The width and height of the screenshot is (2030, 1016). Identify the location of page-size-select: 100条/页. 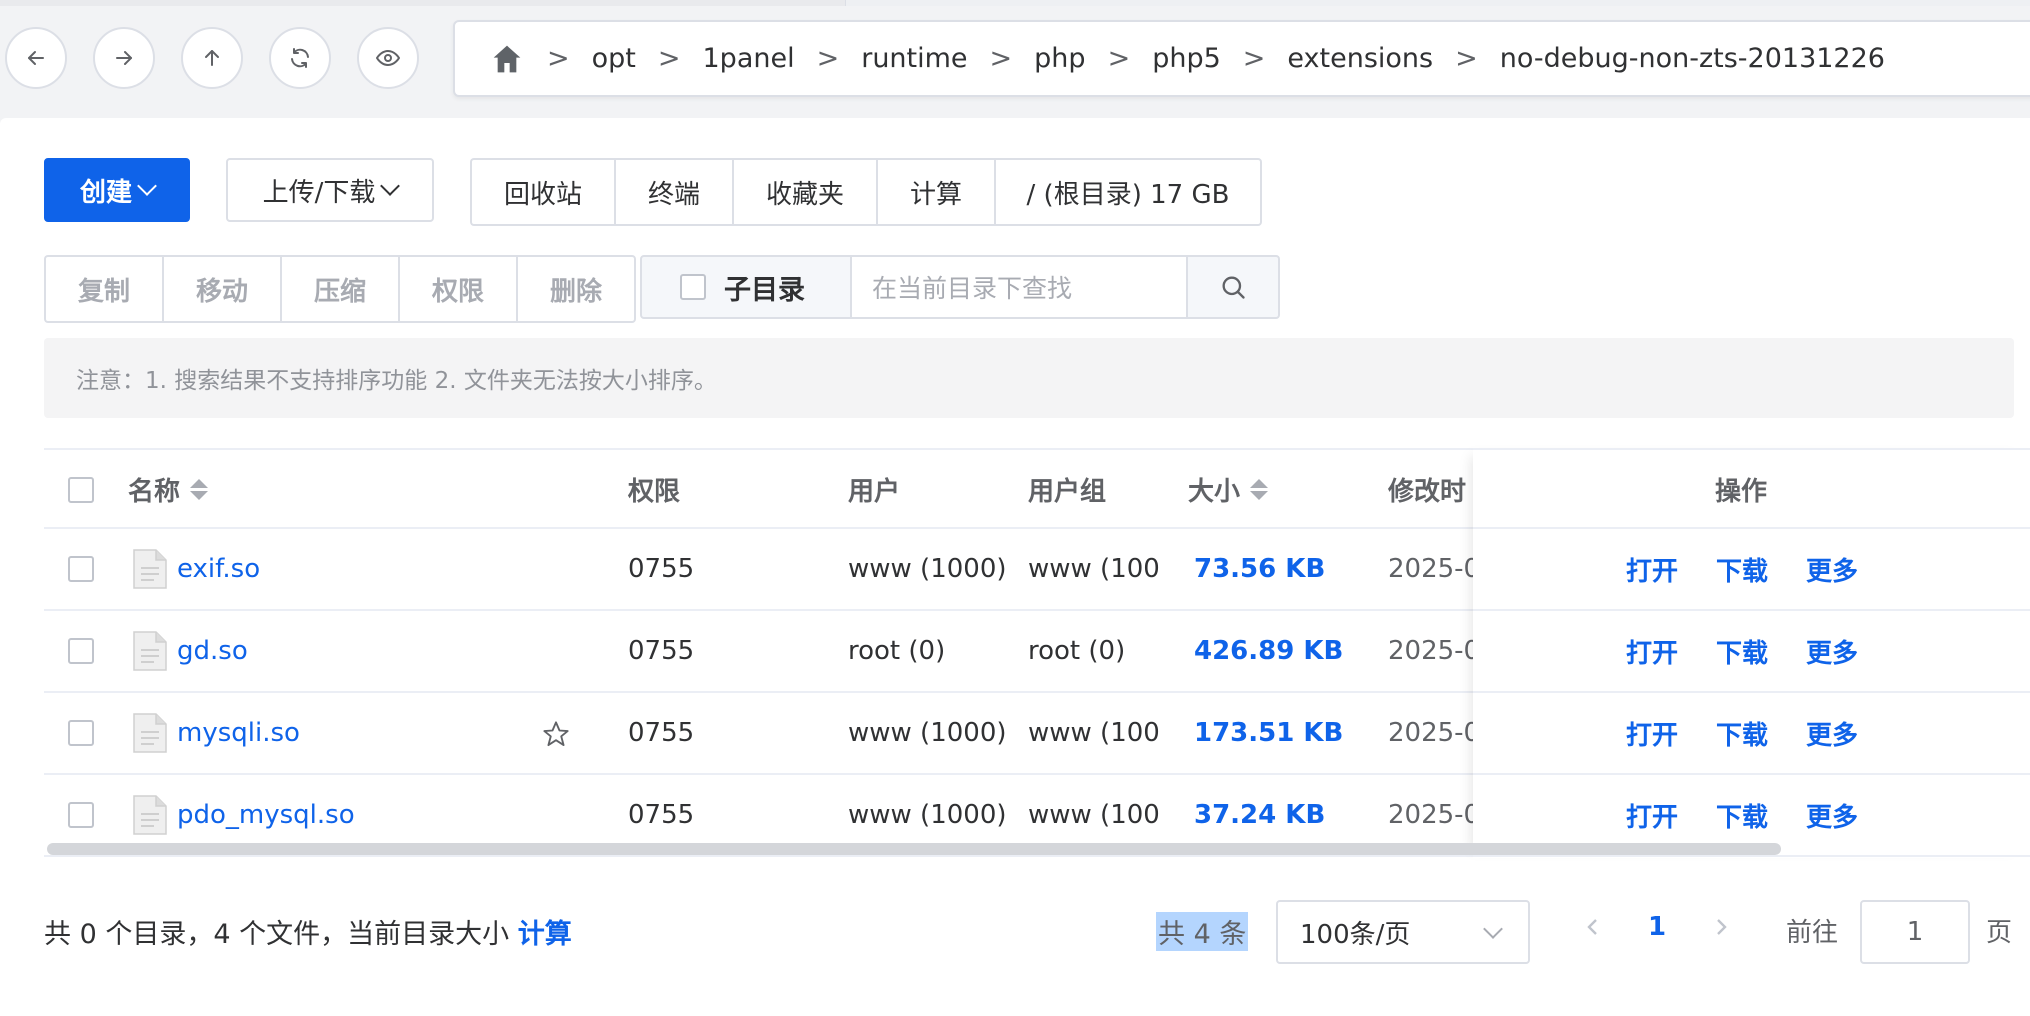
(1403, 932).